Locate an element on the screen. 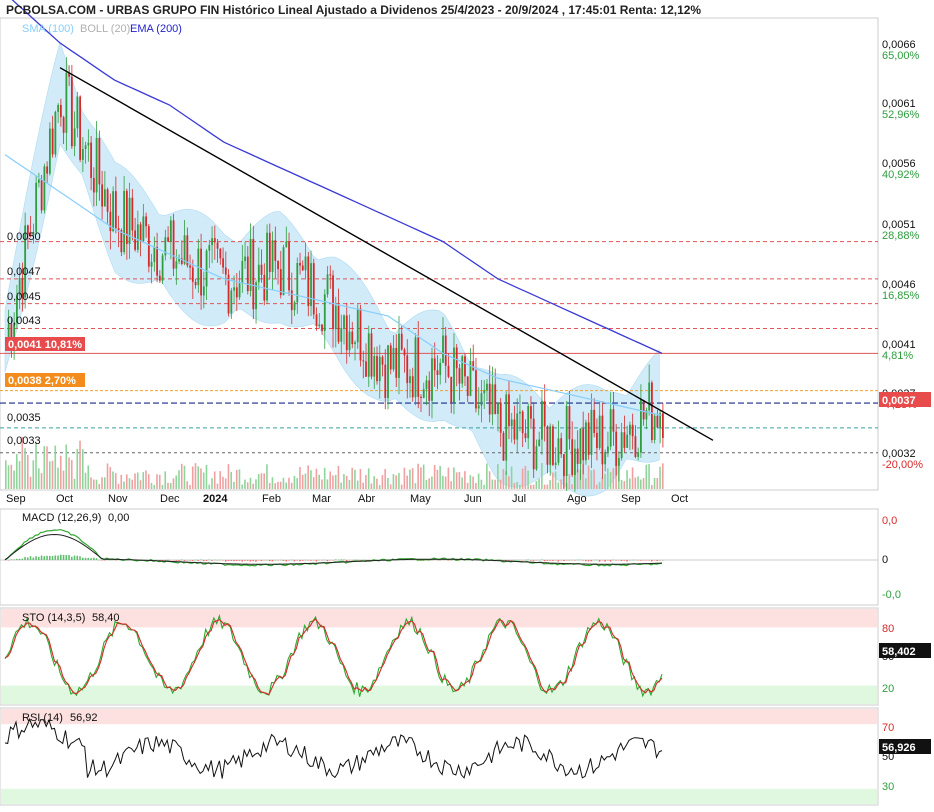 Image resolution: width=934 pixels, height=812 pixels. rsi-tick-70: 70 is located at coordinates (888, 728).